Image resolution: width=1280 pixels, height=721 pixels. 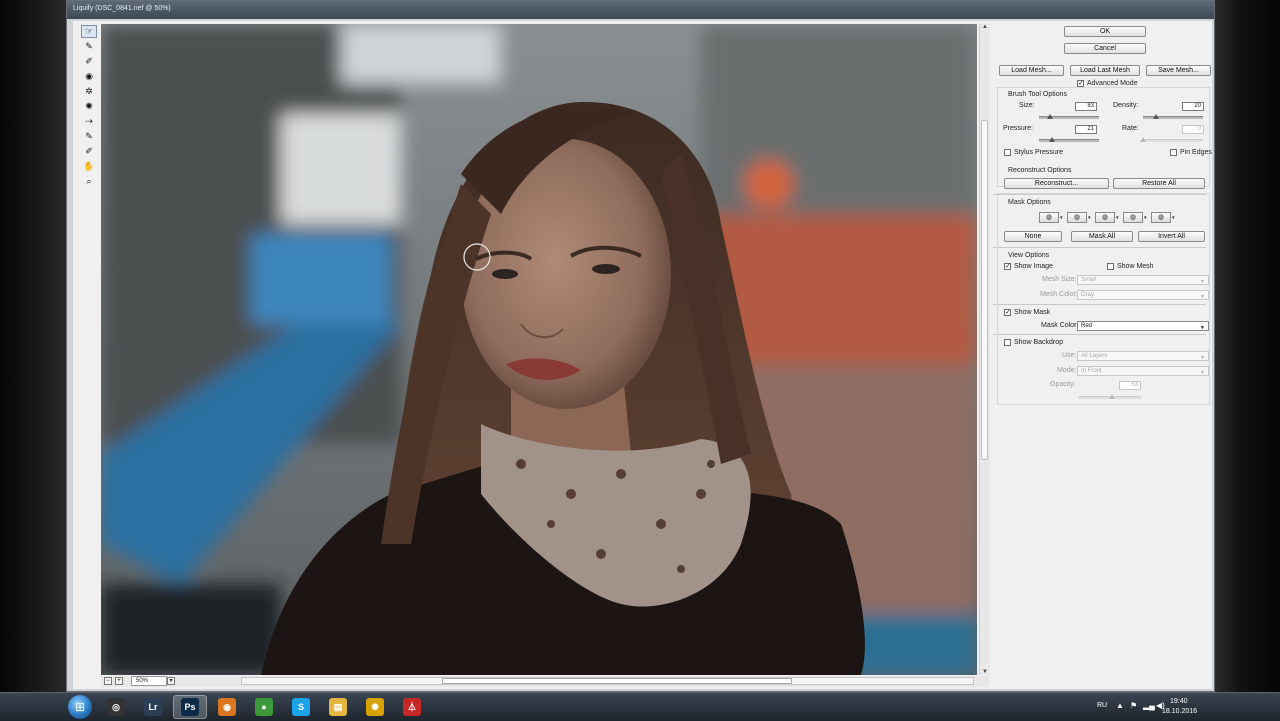 I want to click on view-options-group, so click(x=1103, y=299).